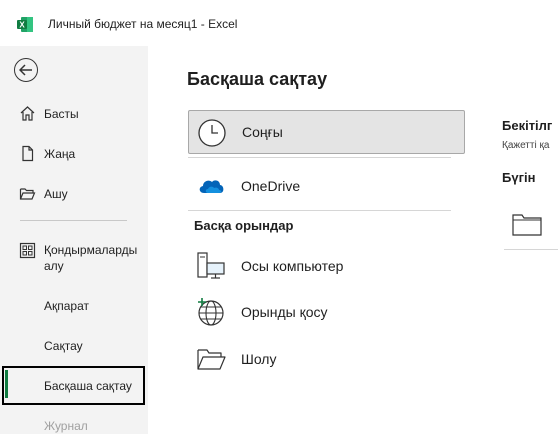 The width and height of the screenshot is (558, 434). Describe the element at coordinates (66, 426) in the screenshot. I see `nav-item-label: Журнал` at that location.